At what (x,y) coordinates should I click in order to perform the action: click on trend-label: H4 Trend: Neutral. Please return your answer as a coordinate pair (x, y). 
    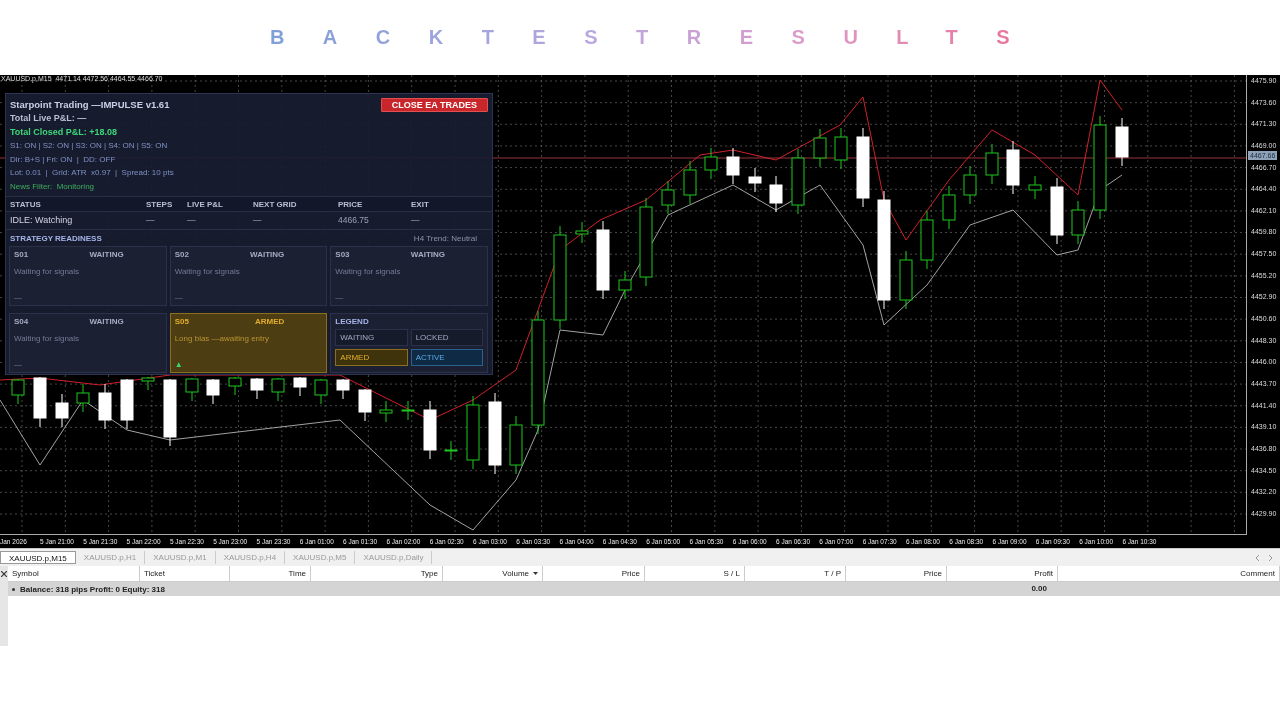
    Looking at the image, I should click on (445, 238).